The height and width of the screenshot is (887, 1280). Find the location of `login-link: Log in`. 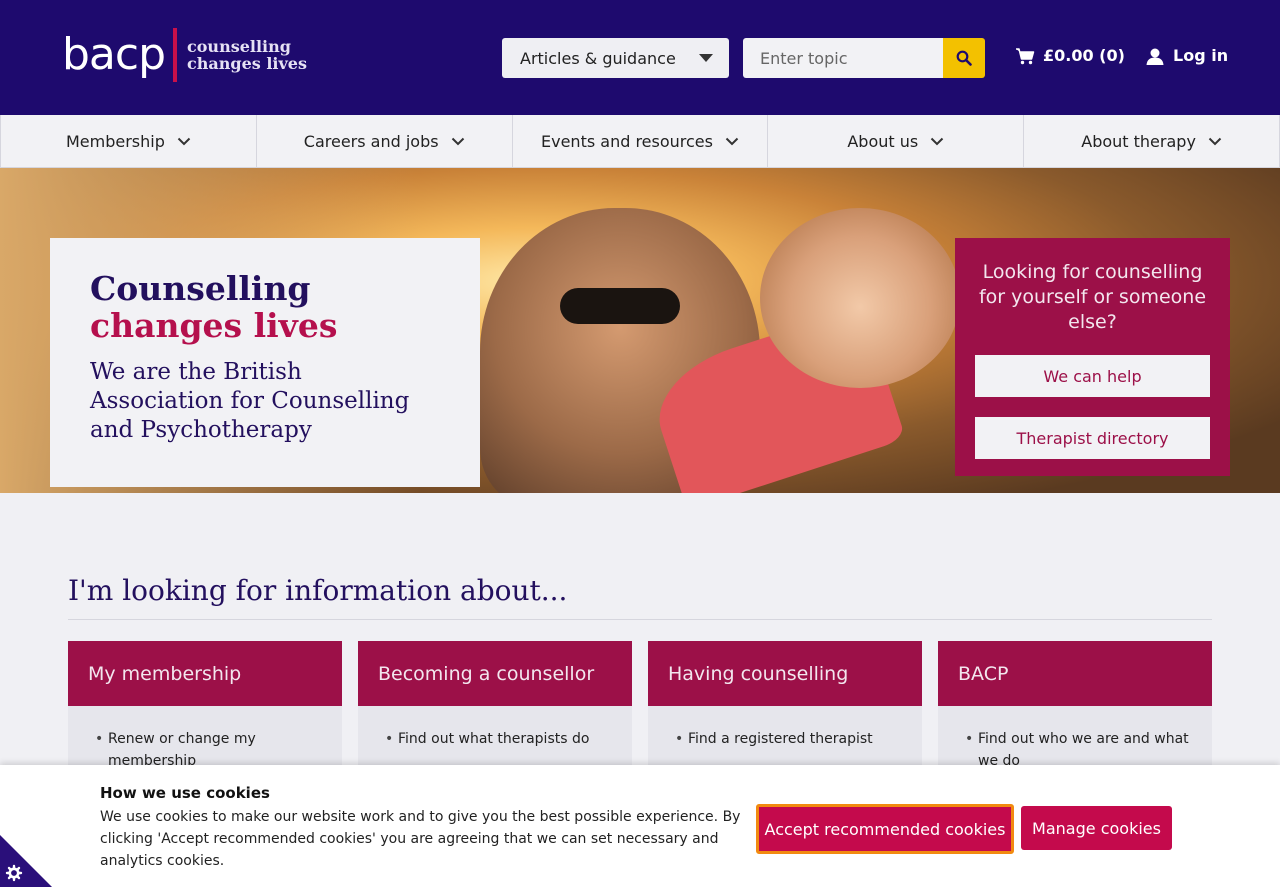

login-link: Log in is located at coordinates (1186, 55).